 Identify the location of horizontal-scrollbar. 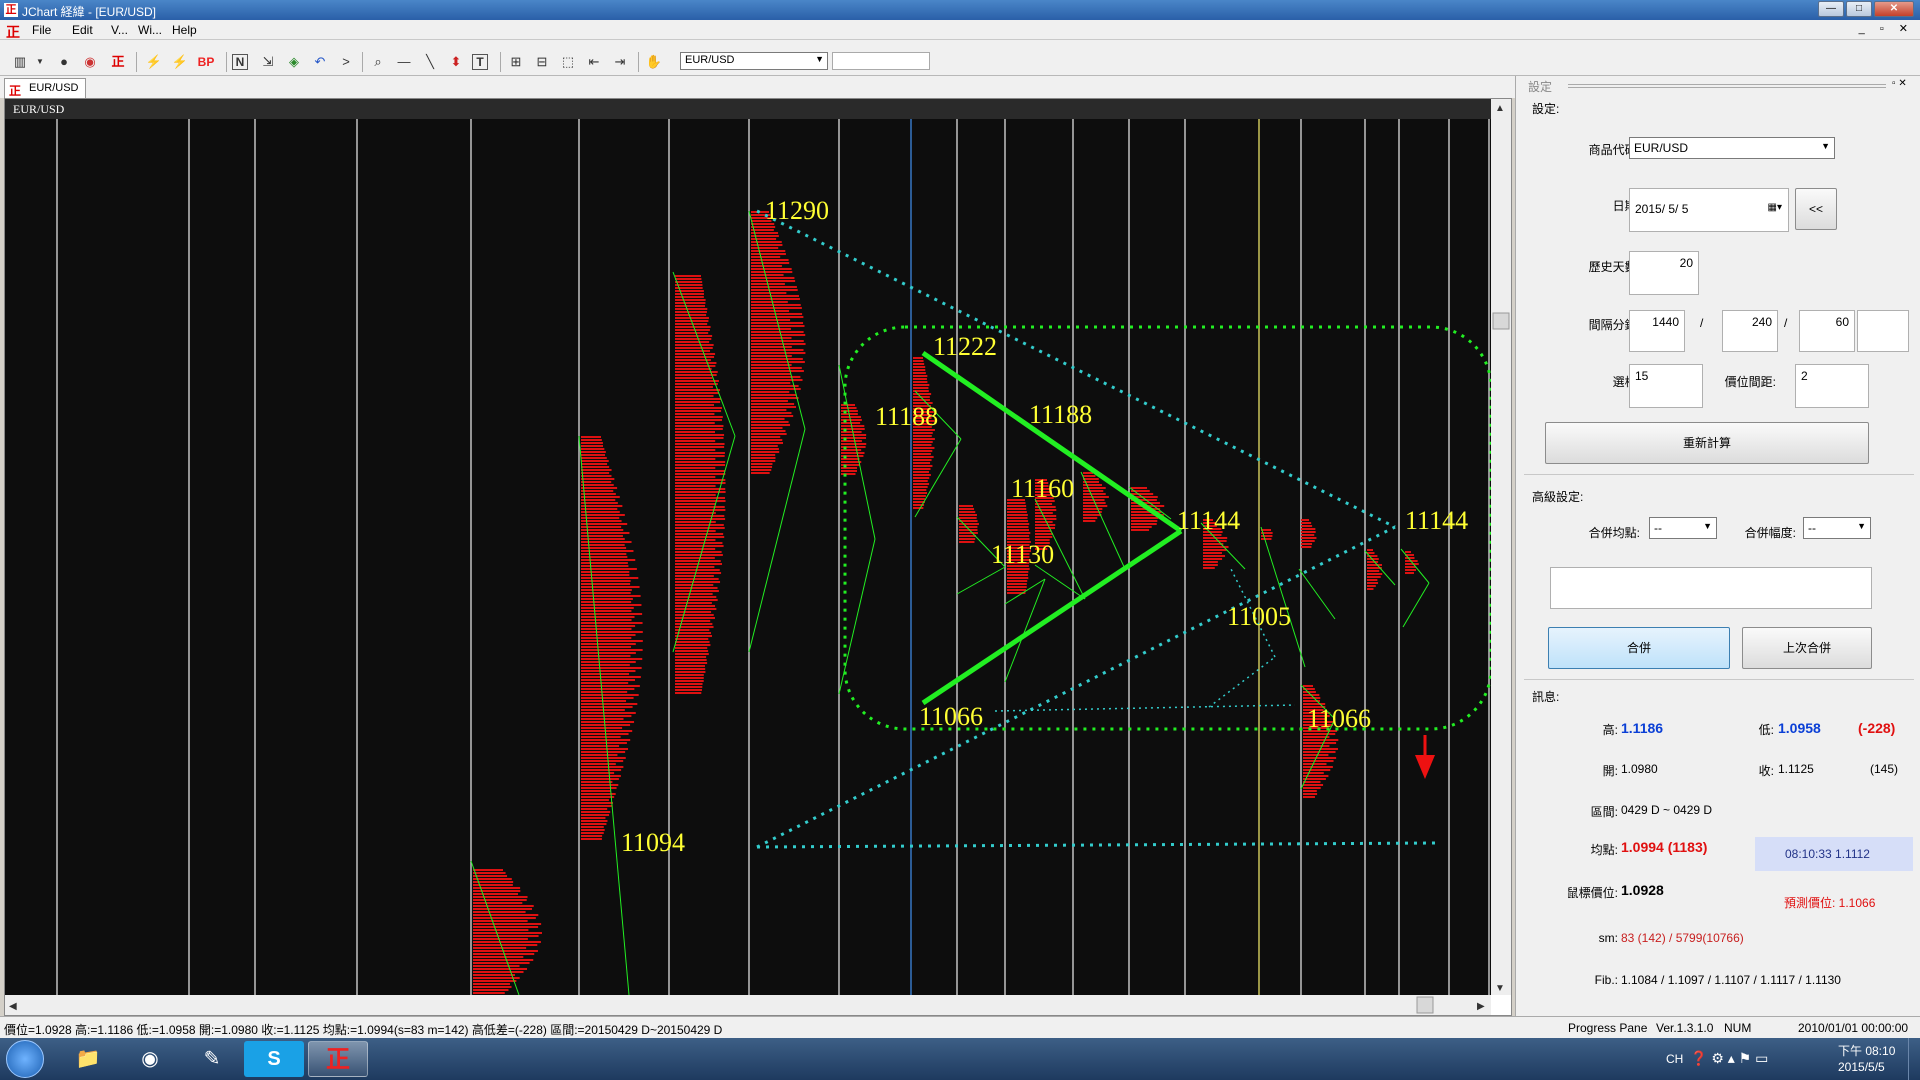
(748, 1005).